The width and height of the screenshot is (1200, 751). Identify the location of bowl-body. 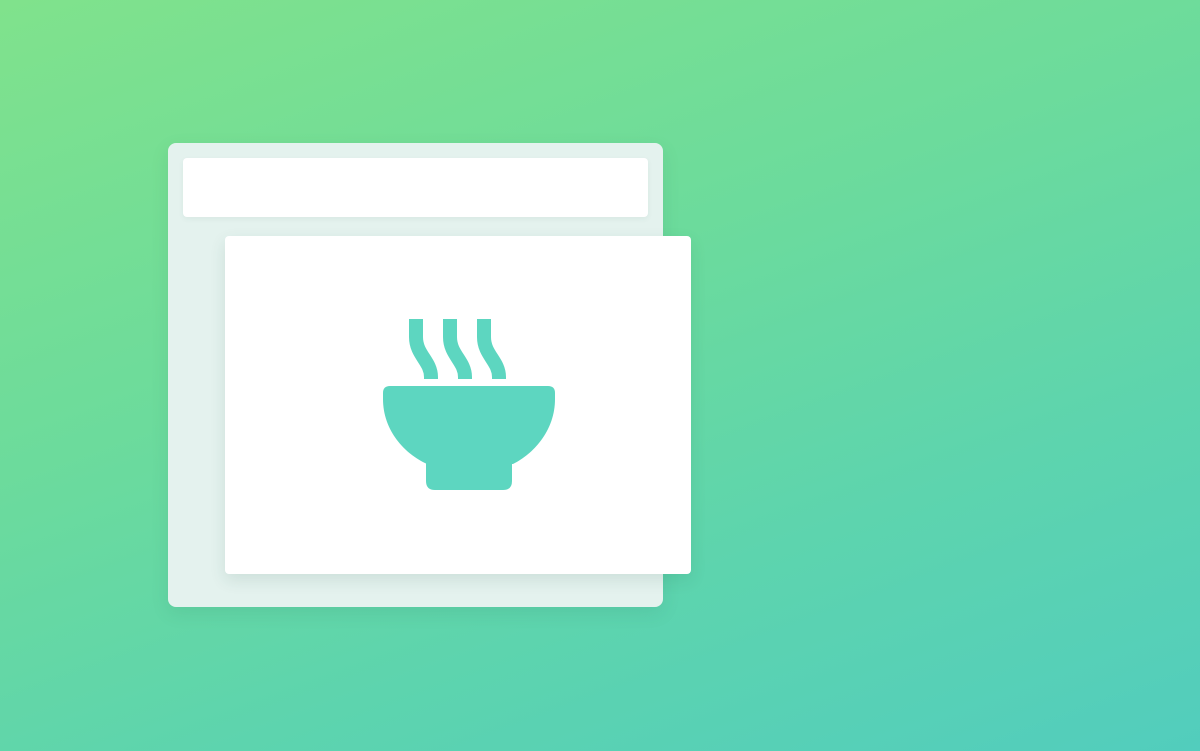
(469, 425).